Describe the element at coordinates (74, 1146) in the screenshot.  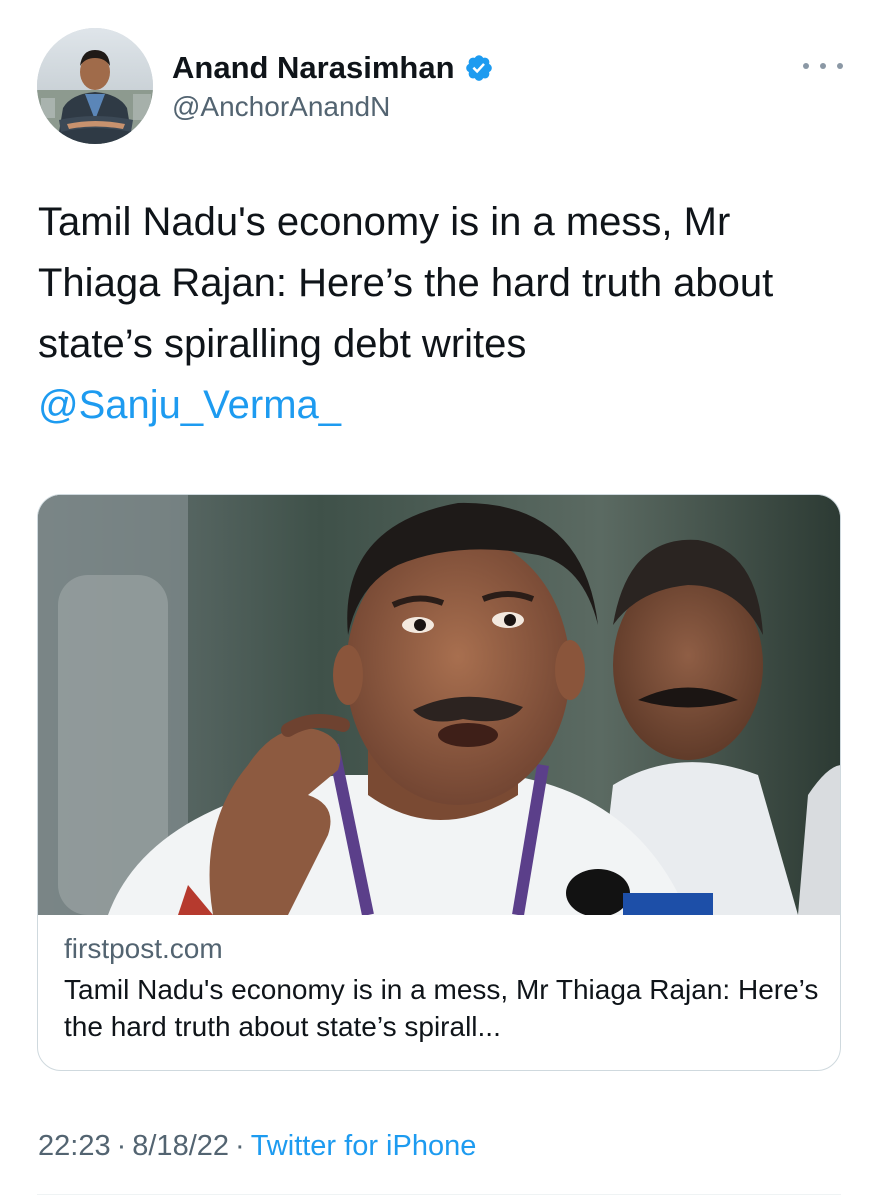
I see `tweet-time: 22:23` at that location.